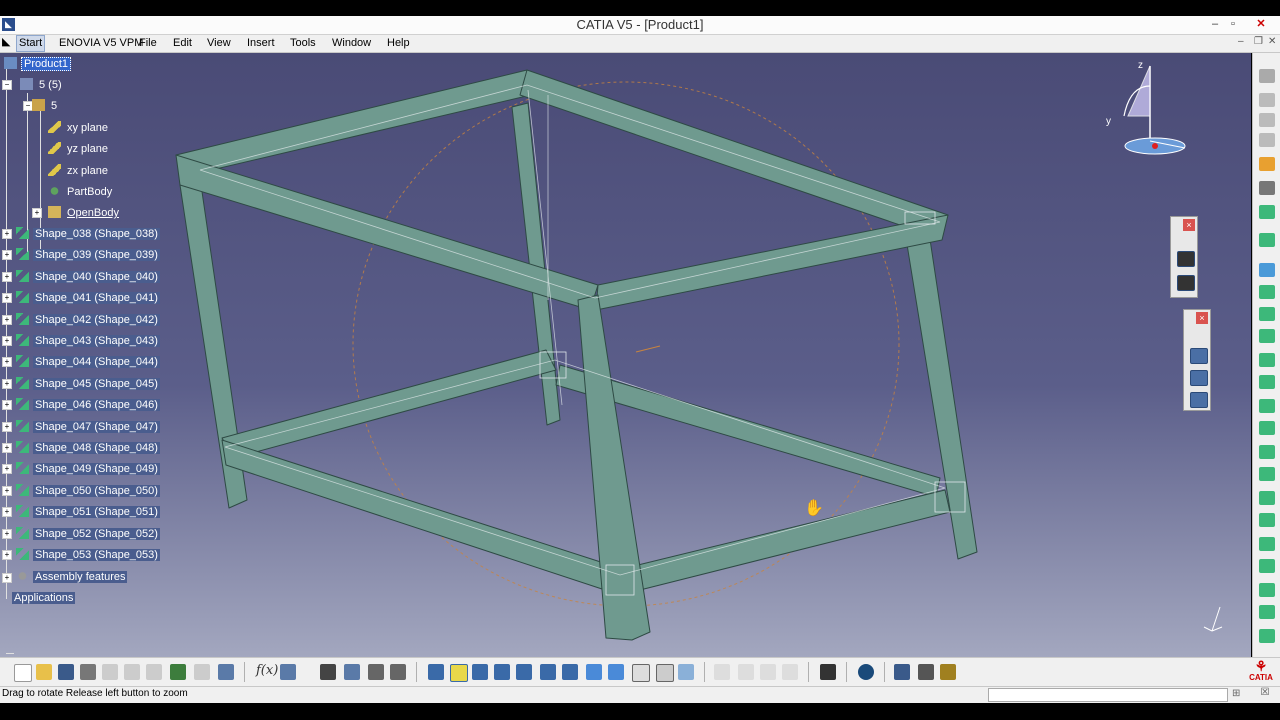 This screenshot has width=1280, height=720. What do you see at coordinates (88, 298) in the screenshot?
I see `tree-node-shape: Shape_041 (Shape_041)` at bounding box center [88, 298].